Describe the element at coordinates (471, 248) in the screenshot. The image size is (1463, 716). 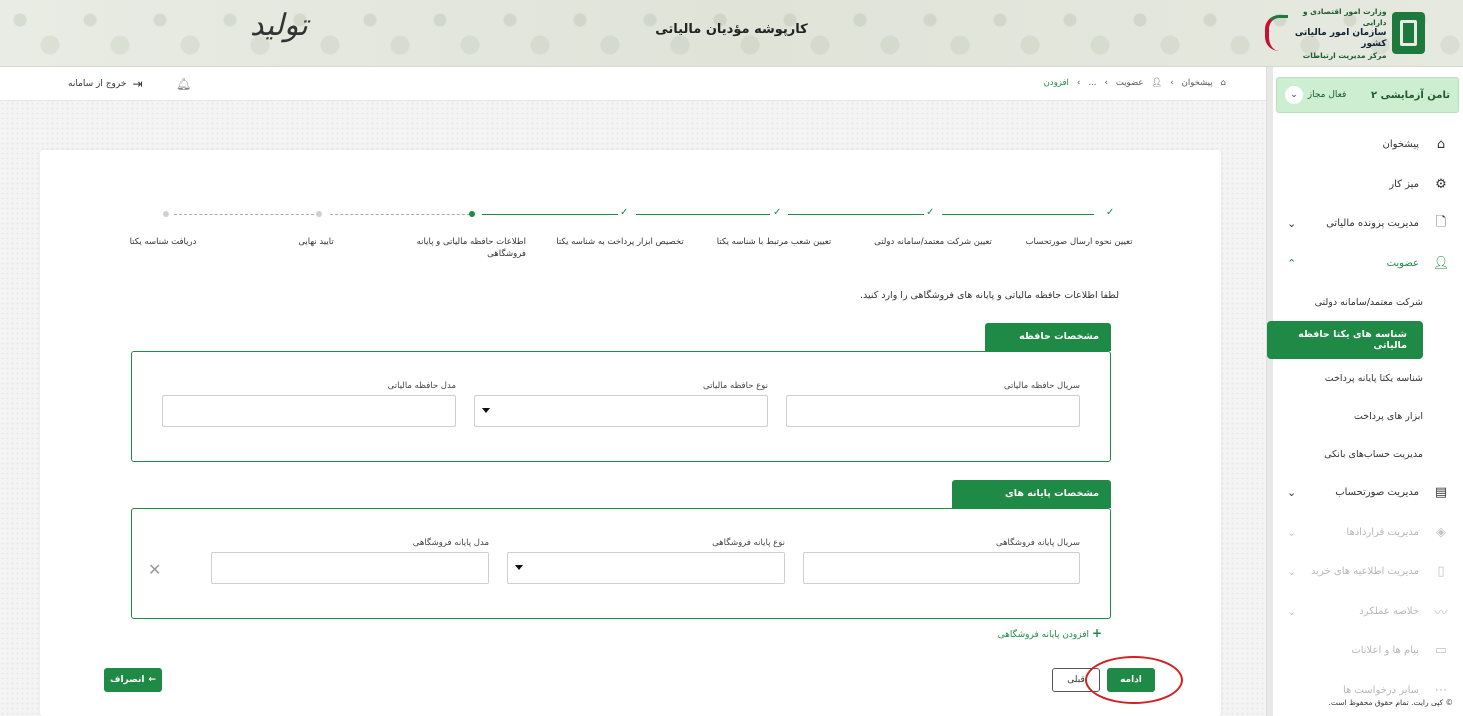
I see `step-label-current: اطلاعات حافظه مالیاتی و پایانه فروشگاهی` at that location.